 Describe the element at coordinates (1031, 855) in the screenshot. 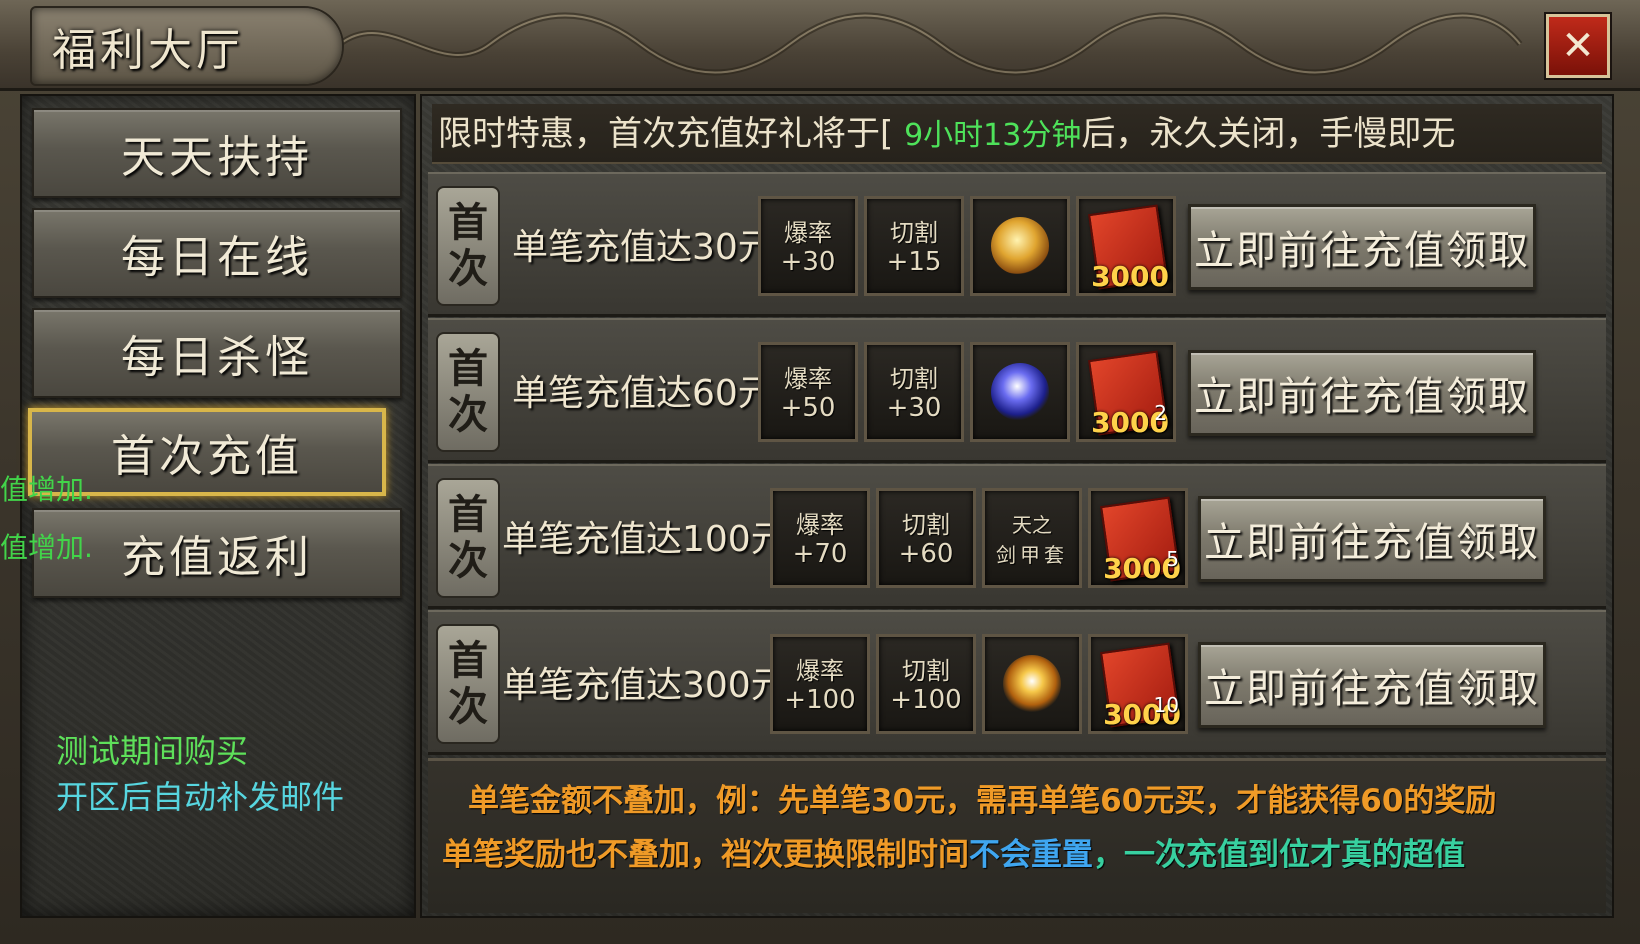

I see `rule-highlight: 不会重置` at that location.